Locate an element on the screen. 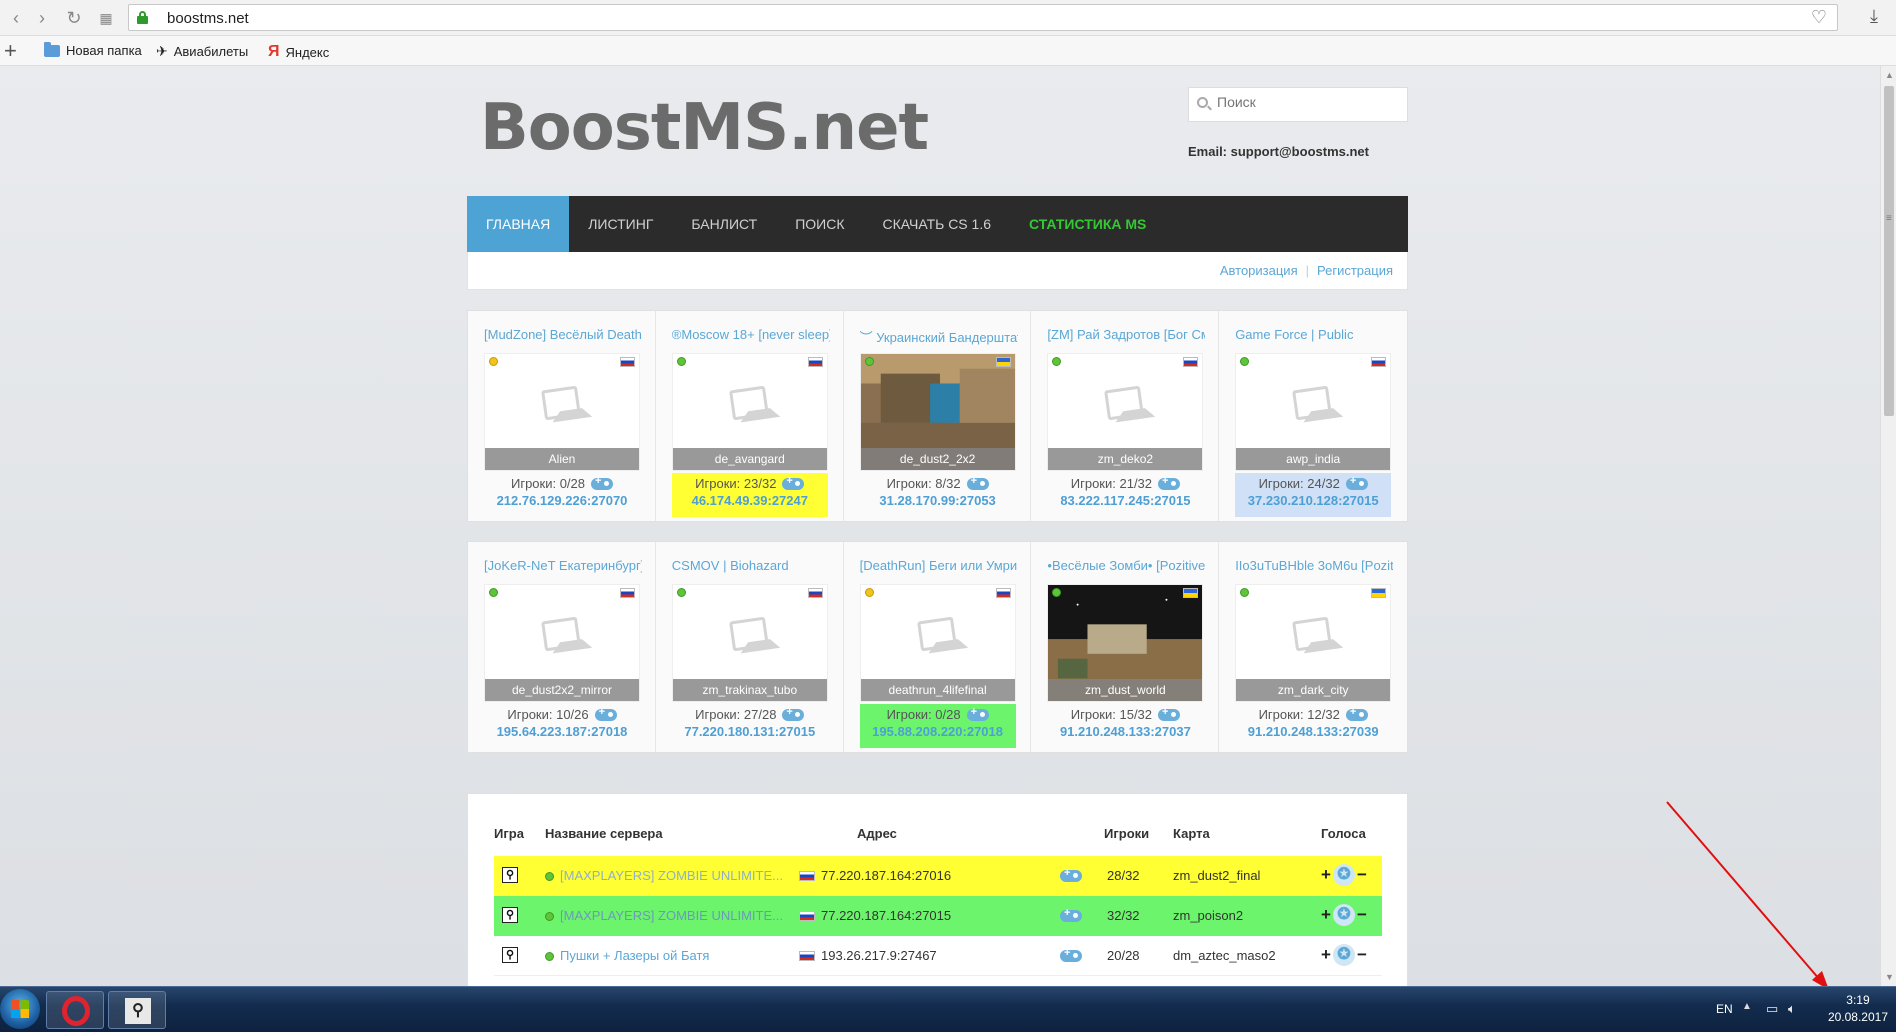 The width and height of the screenshot is (1896, 1032). server-thumbnail: zm_trakinax_tubo is located at coordinates (749, 643).